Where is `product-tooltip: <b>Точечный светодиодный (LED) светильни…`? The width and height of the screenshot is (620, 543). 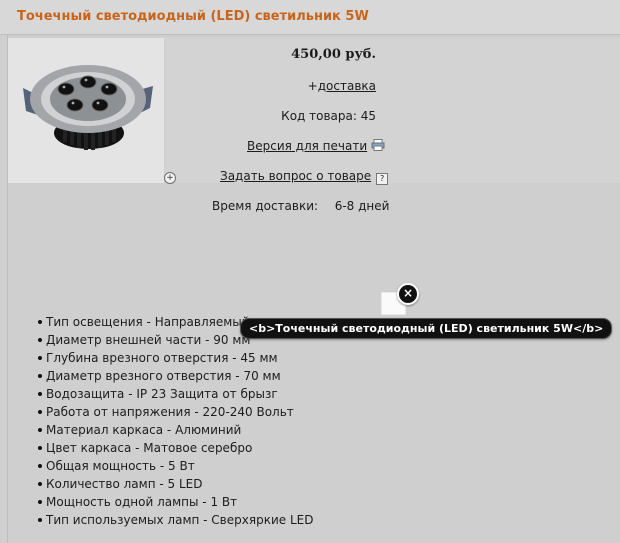 product-tooltip: <b>Точечный светодиодный (LED) светильни… is located at coordinates (426, 328).